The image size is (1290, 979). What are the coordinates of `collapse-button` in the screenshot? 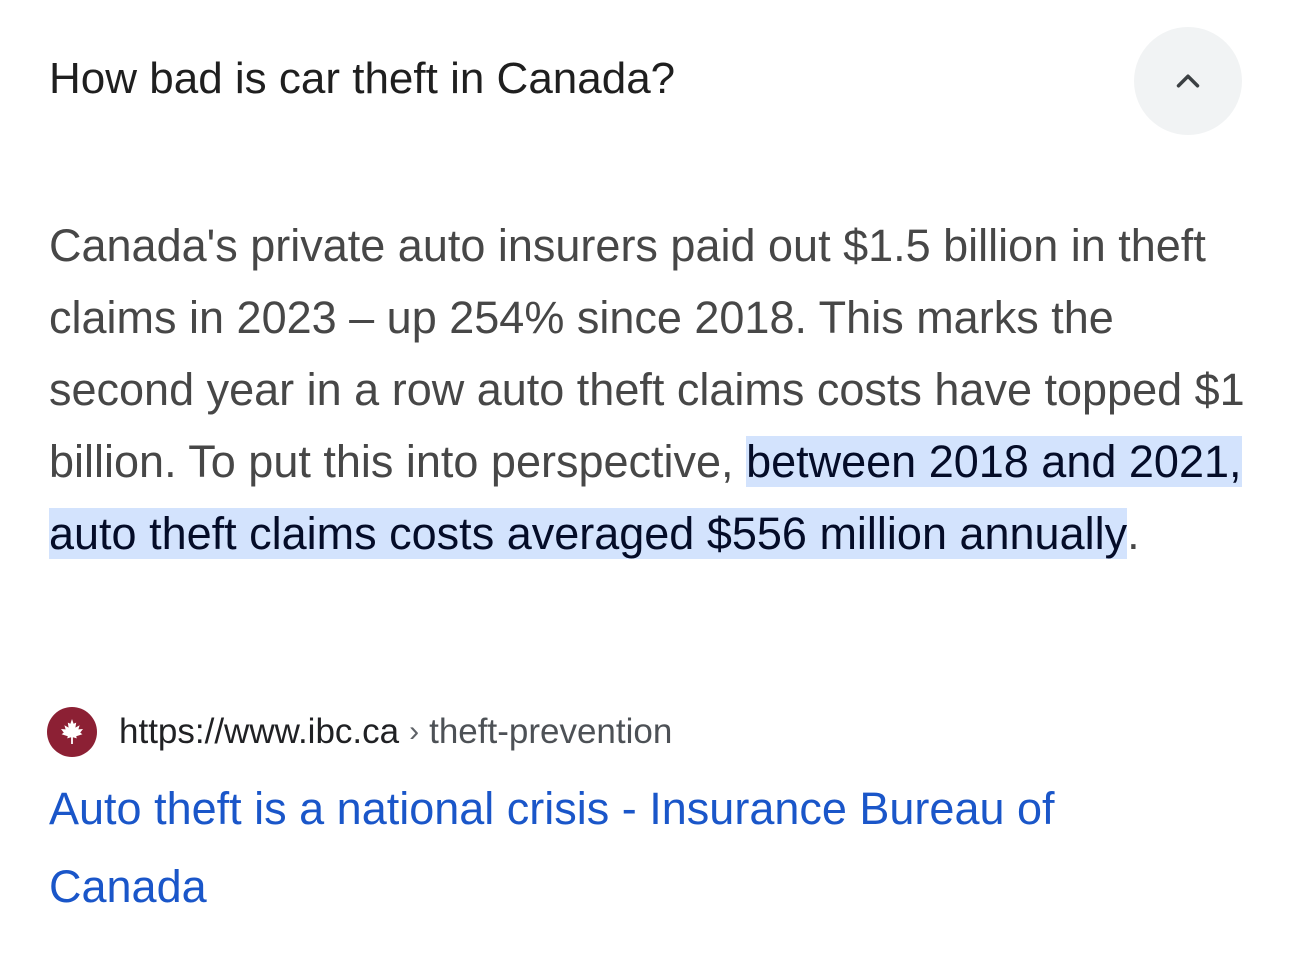 It's located at (1188, 81).